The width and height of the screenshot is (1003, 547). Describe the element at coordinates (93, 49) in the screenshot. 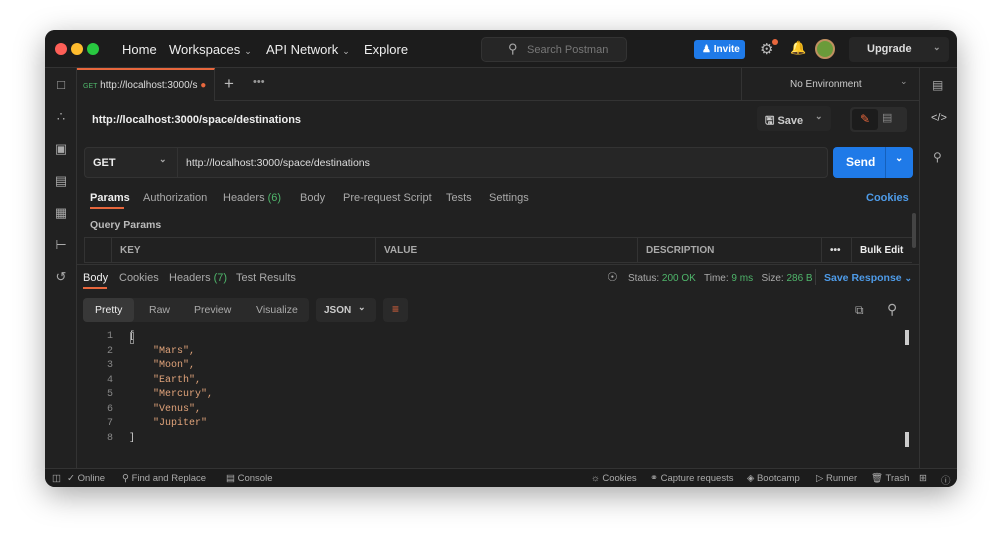

I see `maximize-window-button` at that location.